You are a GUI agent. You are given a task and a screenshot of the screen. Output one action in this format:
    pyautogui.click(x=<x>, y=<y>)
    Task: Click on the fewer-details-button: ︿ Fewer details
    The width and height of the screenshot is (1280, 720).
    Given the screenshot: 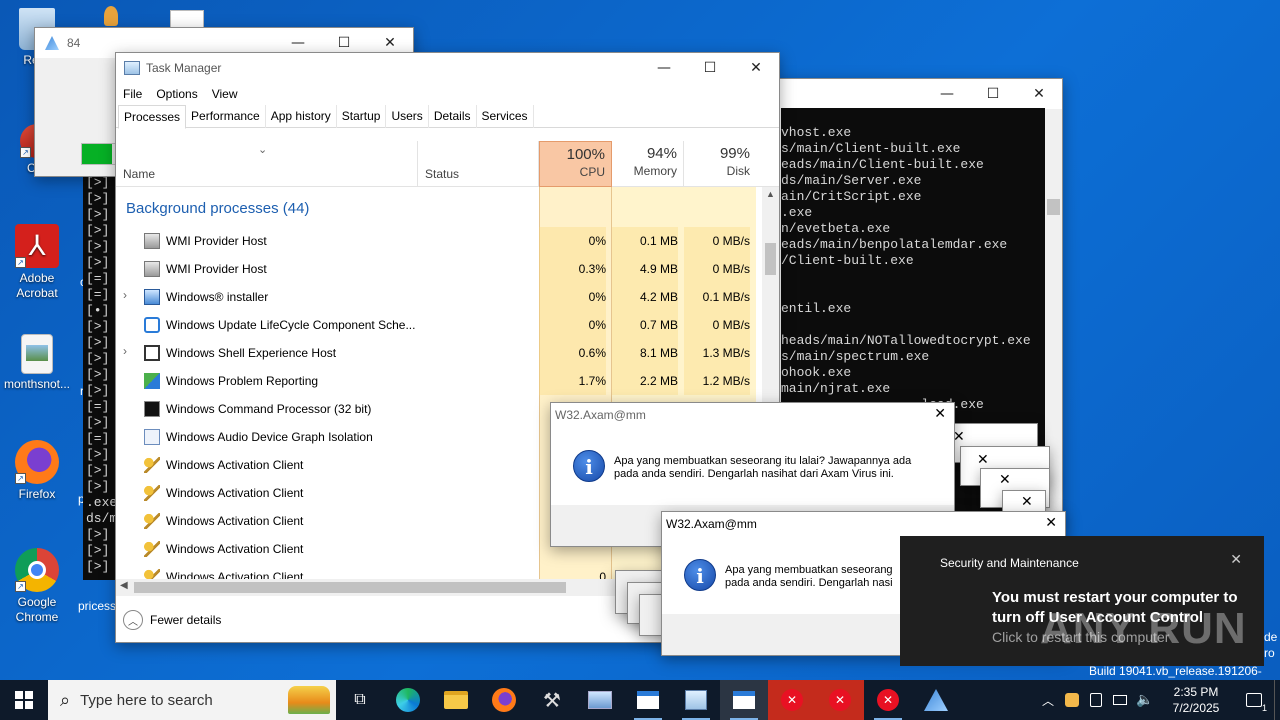 What is the action you would take?
    pyautogui.click(x=172, y=620)
    